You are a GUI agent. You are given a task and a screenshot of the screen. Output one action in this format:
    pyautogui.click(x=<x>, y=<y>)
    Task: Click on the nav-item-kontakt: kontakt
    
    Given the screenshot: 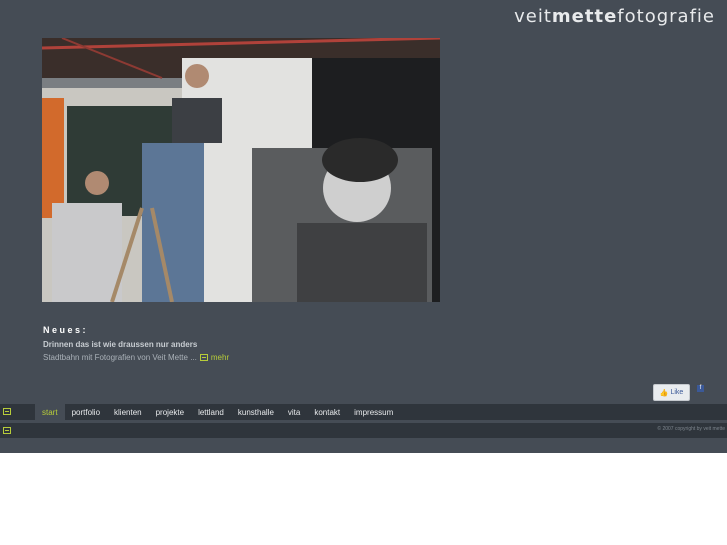 What is the action you would take?
    pyautogui.click(x=327, y=412)
    